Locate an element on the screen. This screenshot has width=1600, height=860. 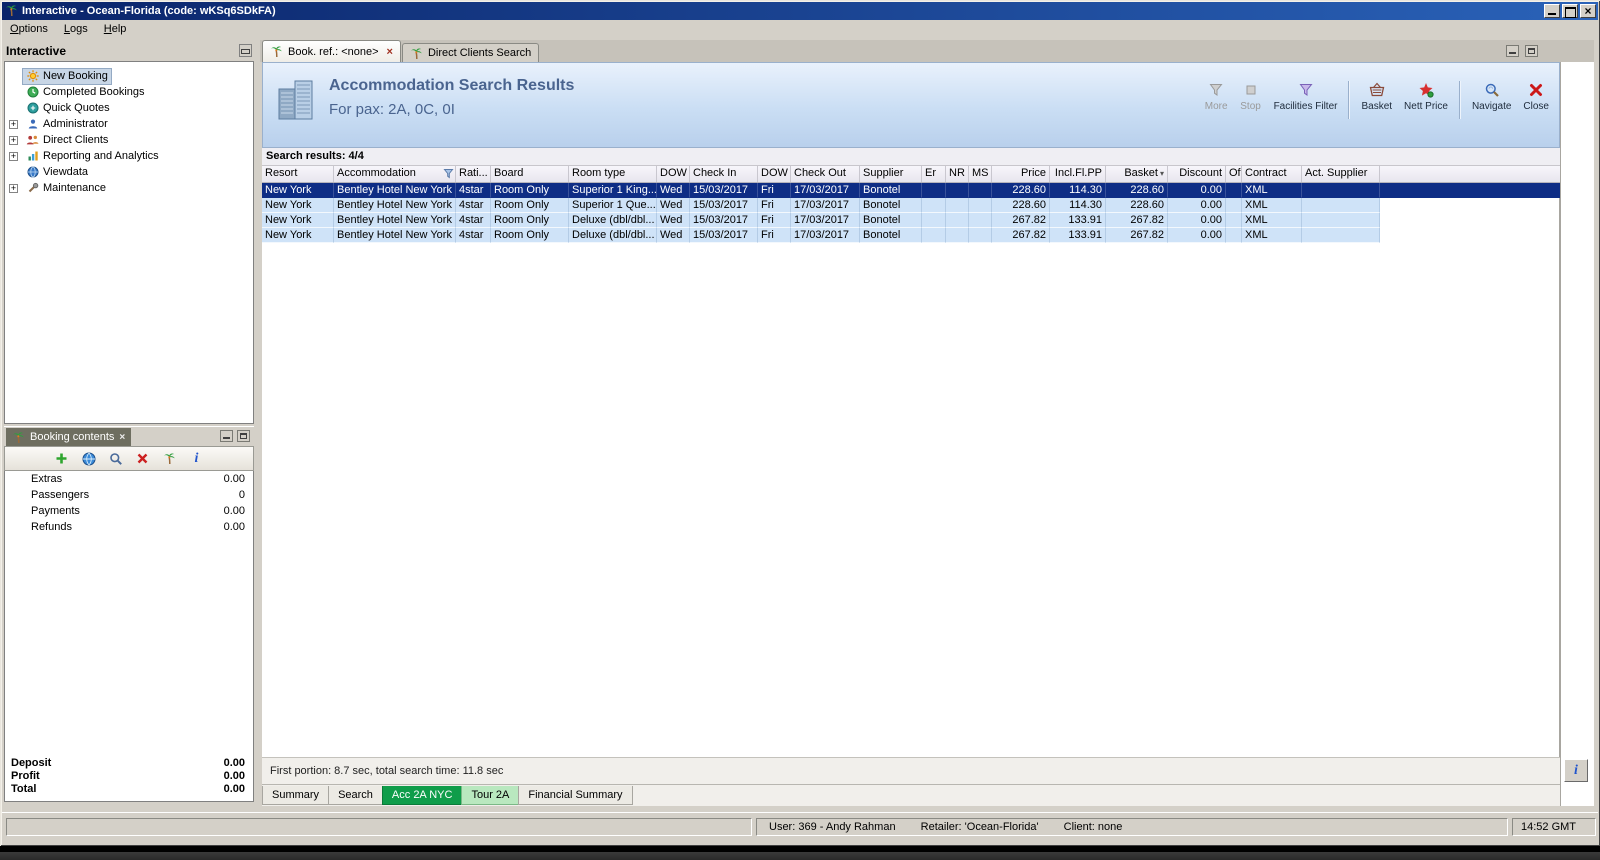
info-button: i is located at coordinates (1576, 770).